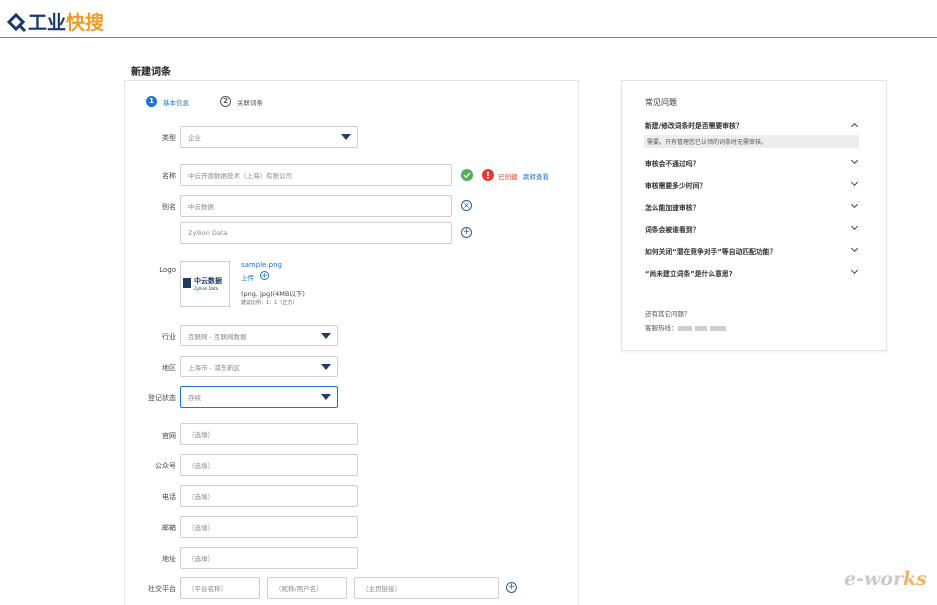 Image resolution: width=937 pixels, height=605 pixels. What do you see at coordinates (208, 233) in the screenshot?
I see `alias-value-2: Zyllion Data` at bounding box center [208, 233].